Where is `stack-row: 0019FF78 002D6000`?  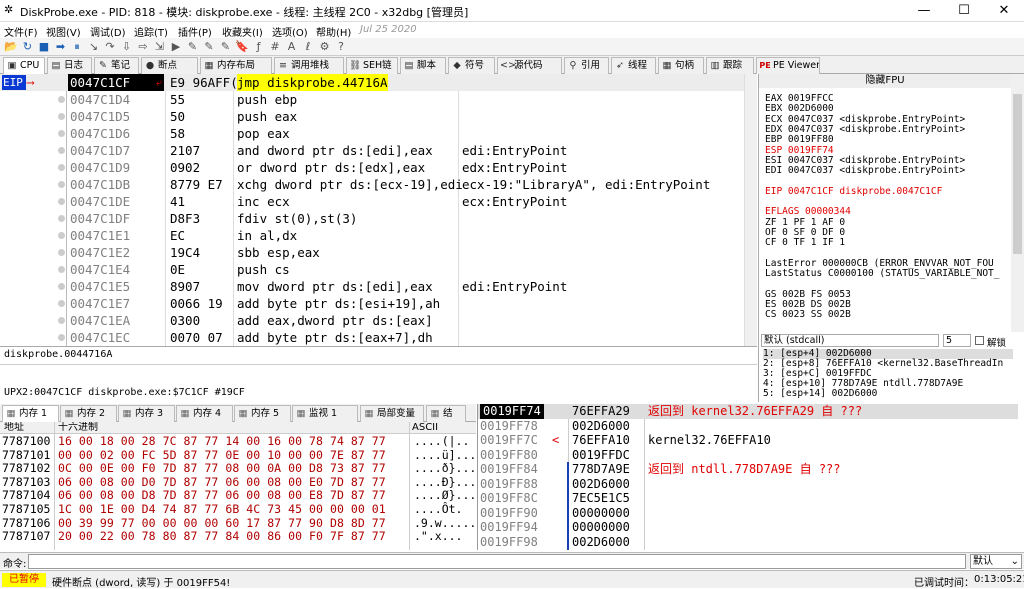 stack-row: 0019FF78 002D6000 is located at coordinates (748, 426).